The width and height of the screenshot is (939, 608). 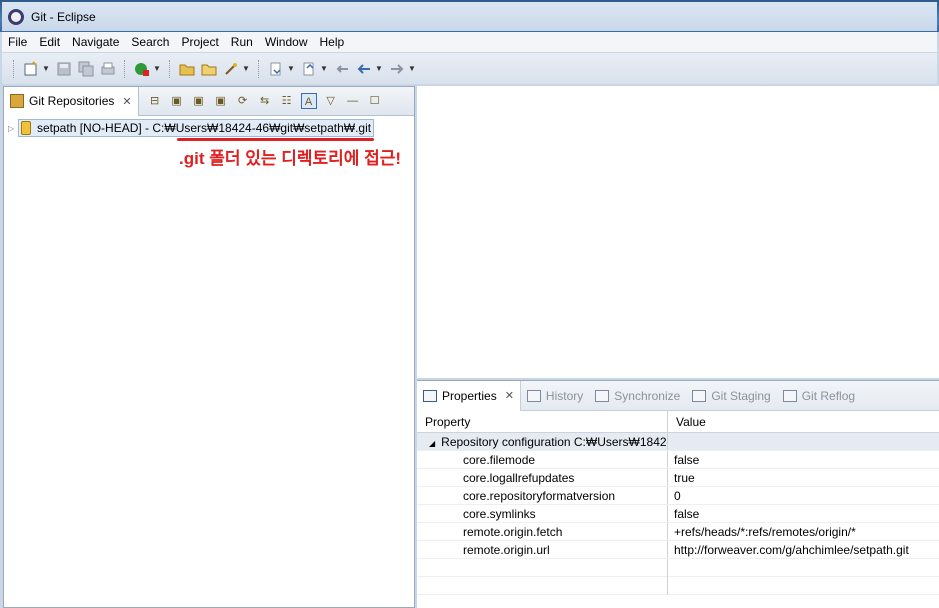 I want to click on create-repository-icon: ▣, so click(x=221, y=101).